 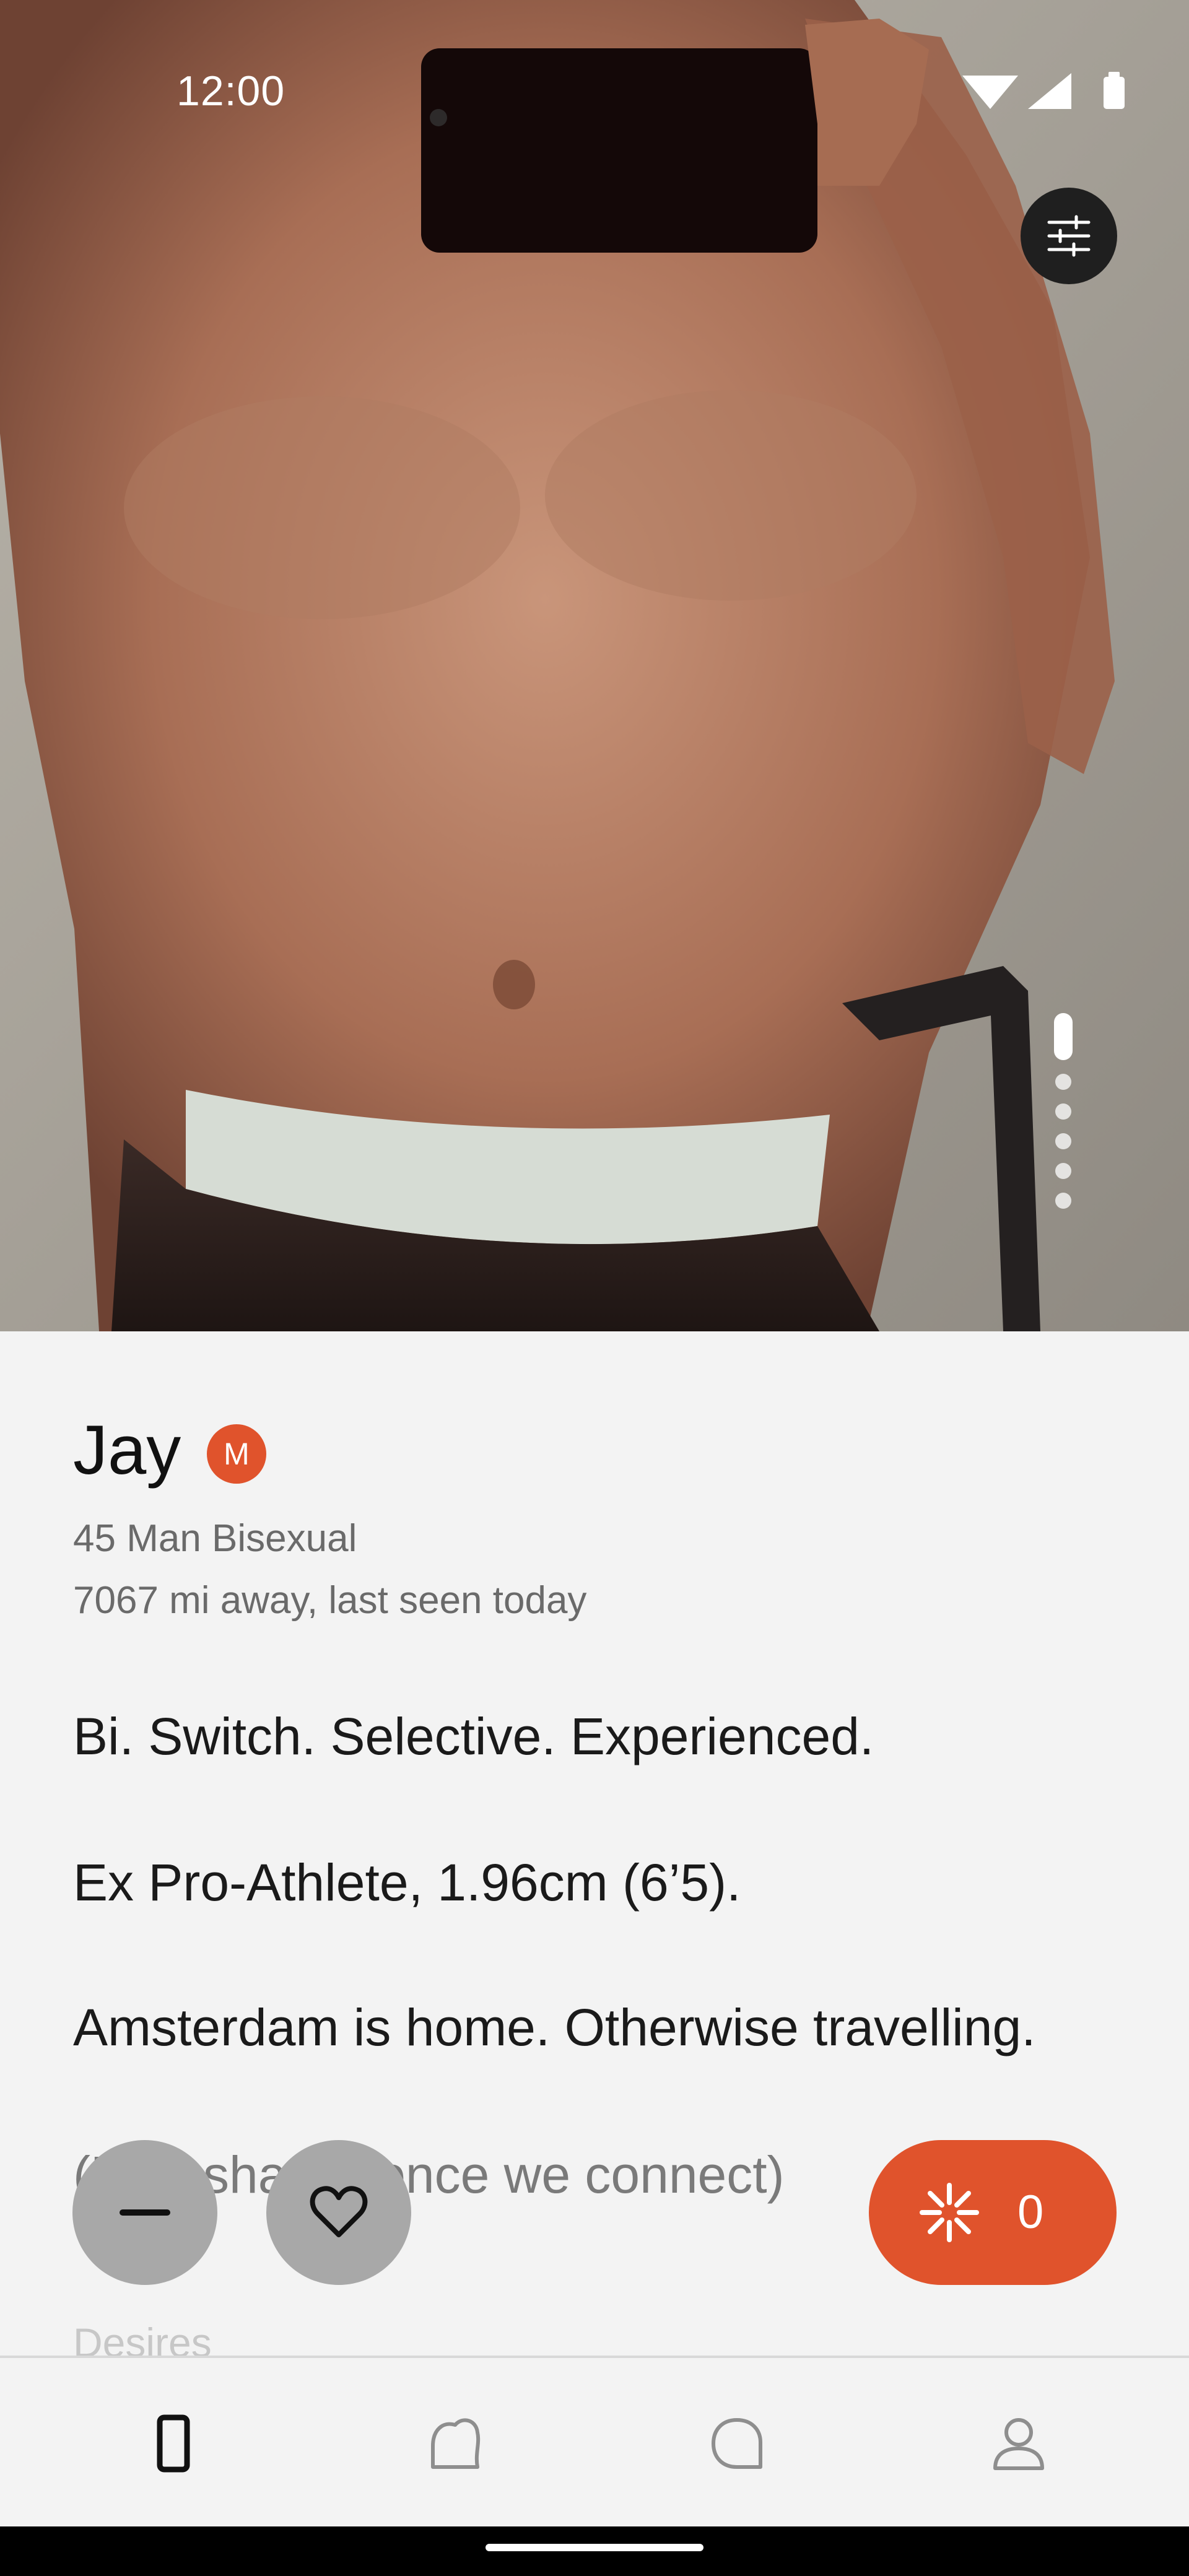 What do you see at coordinates (127, 1450) in the screenshot?
I see `profile-name: Jay` at bounding box center [127, 1450].